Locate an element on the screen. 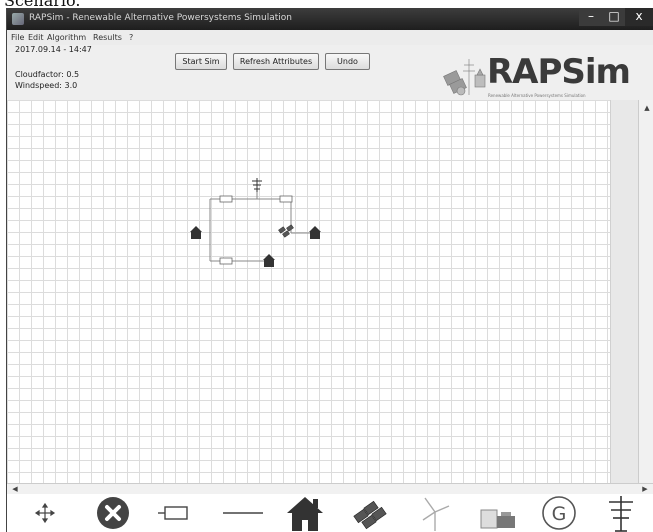 The image size is (653, 532). start-sim-button: Start Sim is located at coordinates (201, 61).